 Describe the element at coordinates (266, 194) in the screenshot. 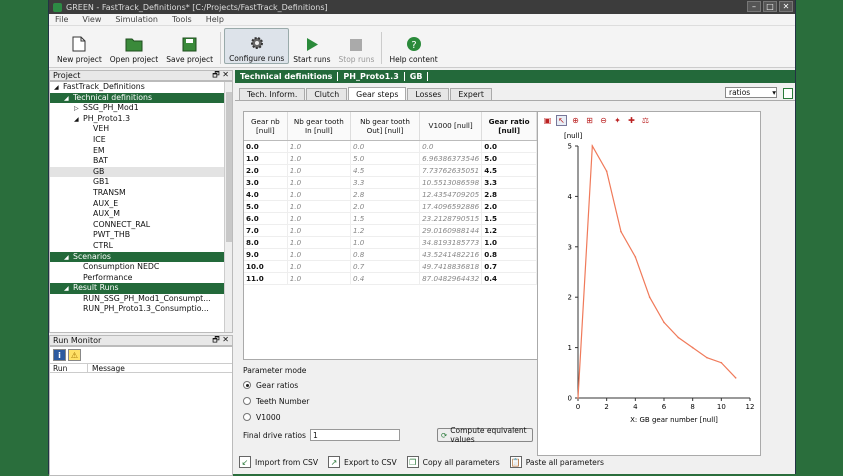

I see `table-cell: 4.0` at that location.